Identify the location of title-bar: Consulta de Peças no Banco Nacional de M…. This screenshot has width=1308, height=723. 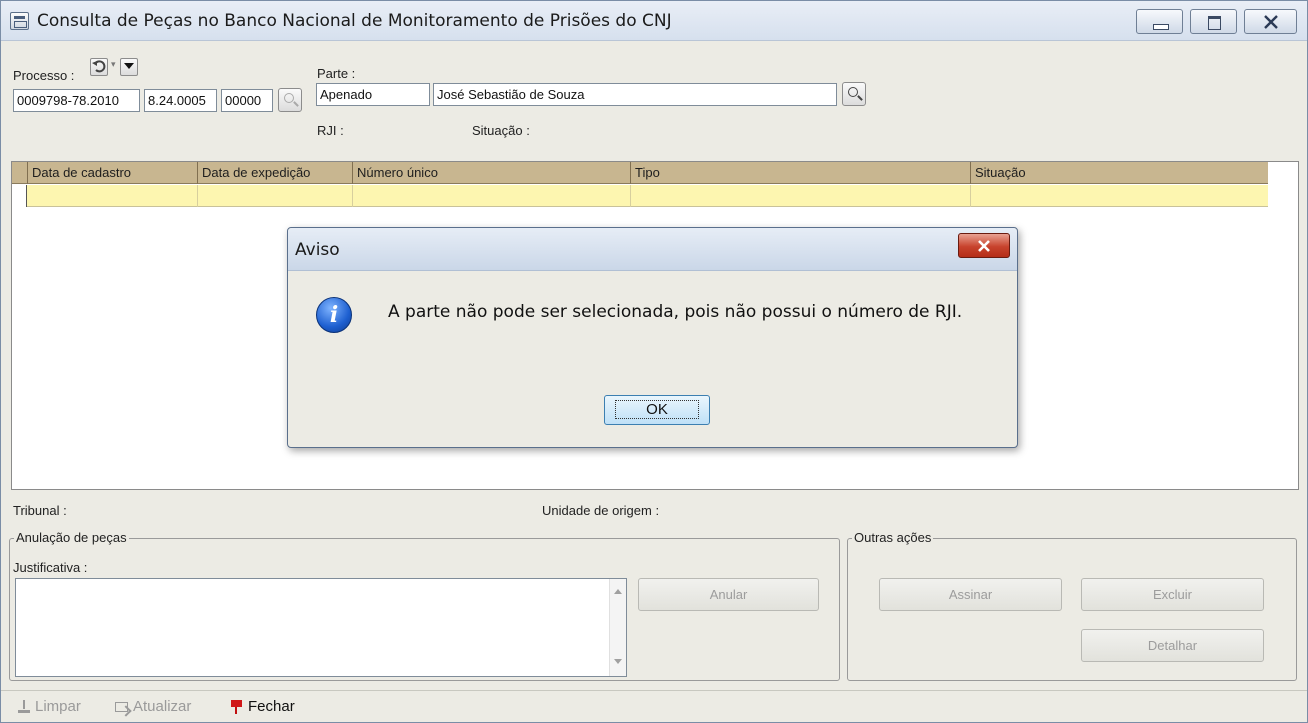
(654, 21).